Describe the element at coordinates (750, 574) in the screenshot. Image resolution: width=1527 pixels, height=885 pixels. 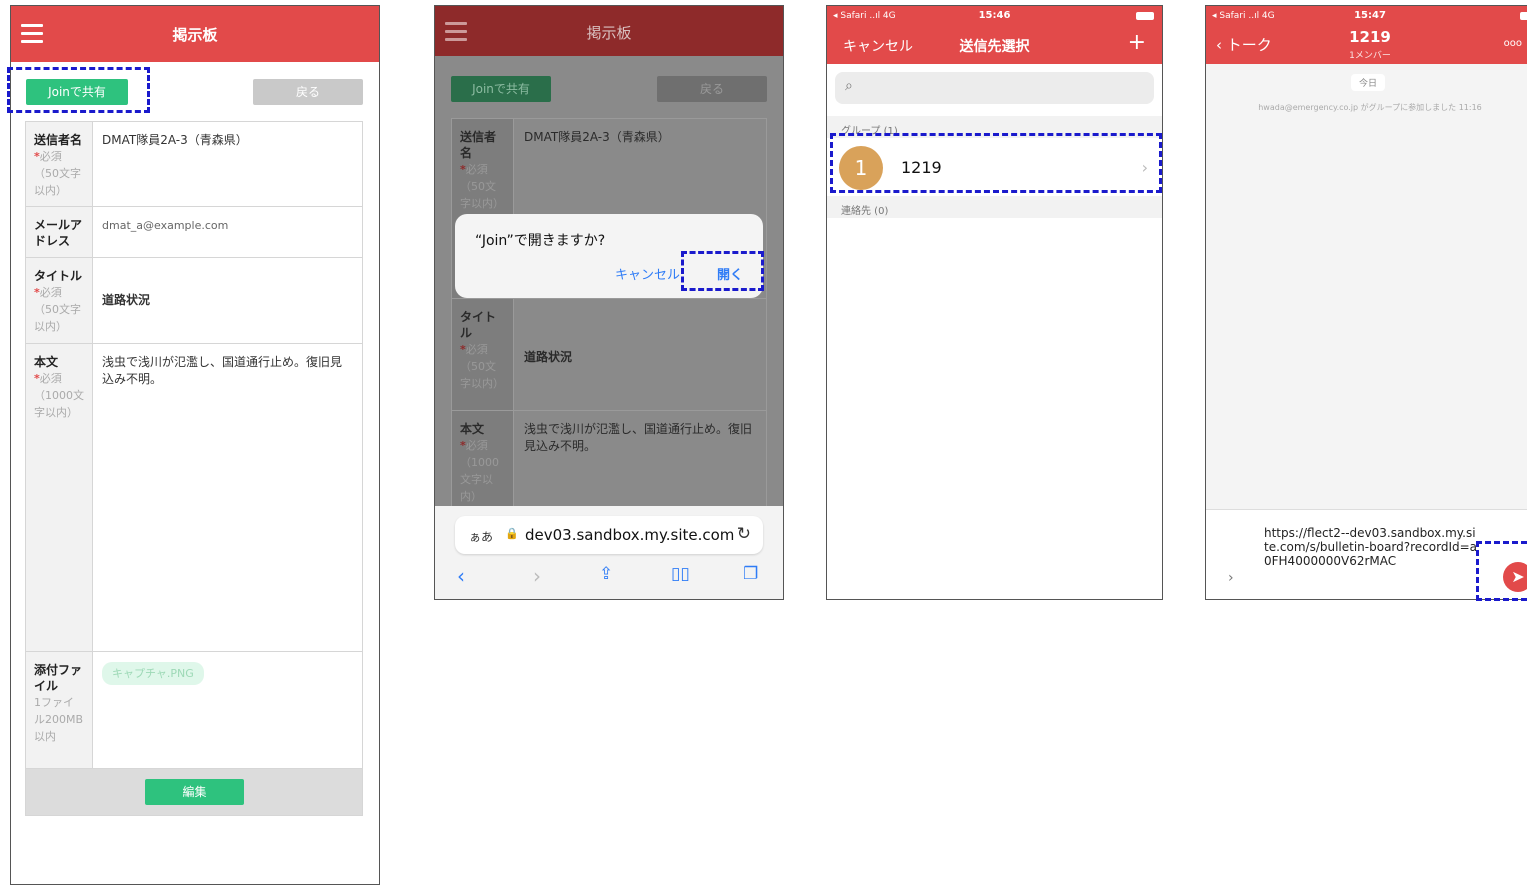
I see `tabs-icon: ❐` at that location.